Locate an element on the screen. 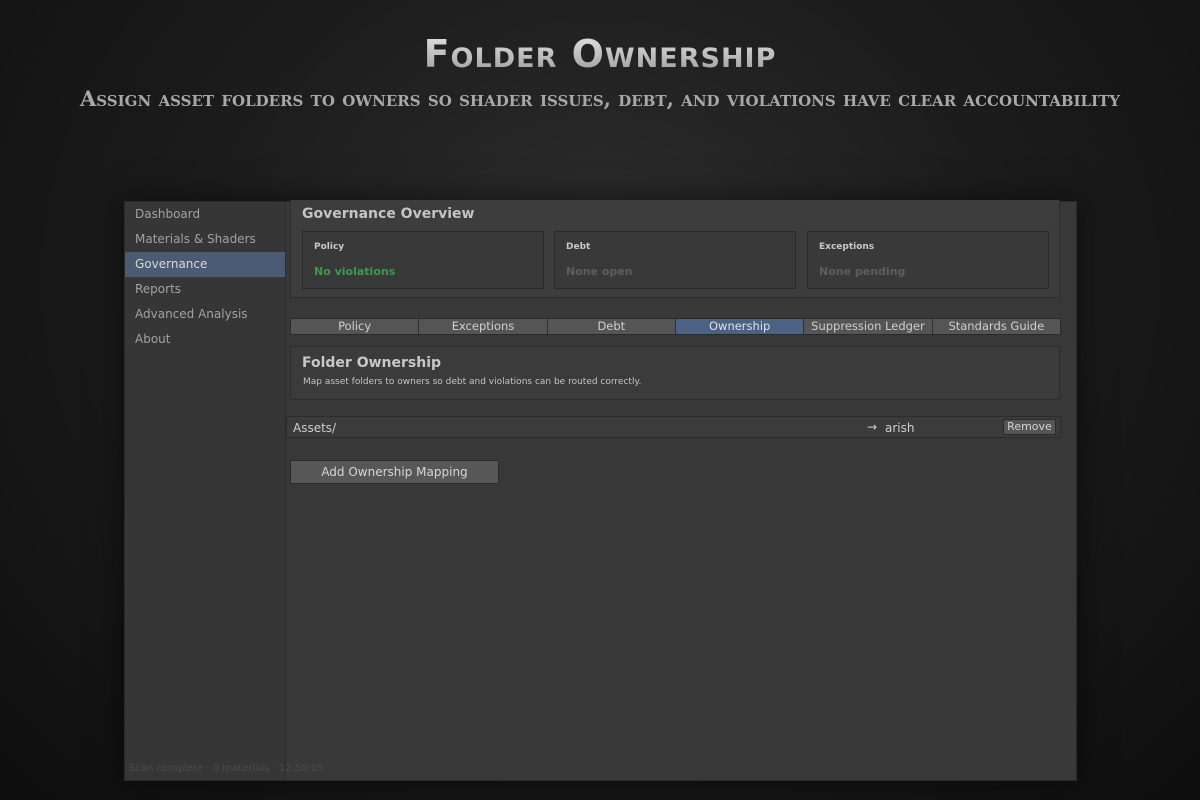  tab-exceptions: Exceptions is located at coordinates (483, 326).